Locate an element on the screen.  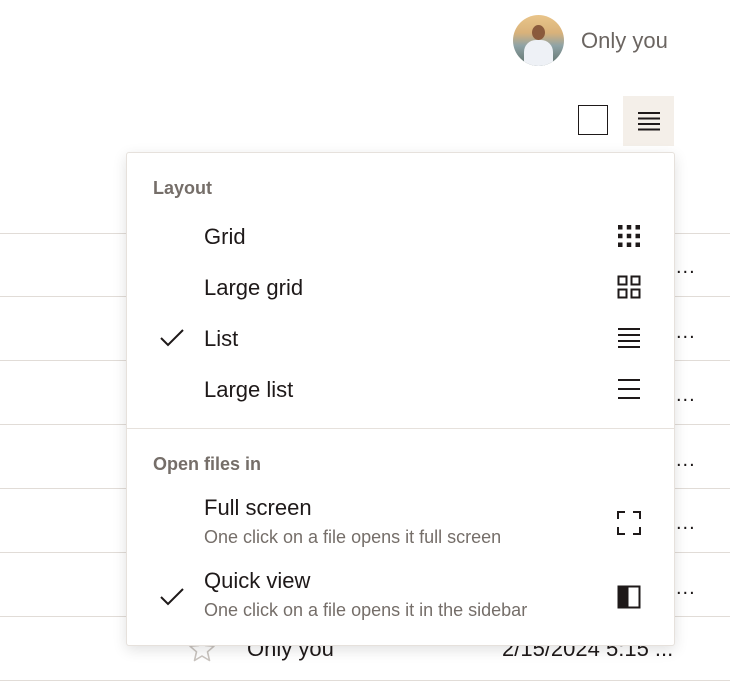
open-files-section-title: Open files in is located at coordinates (207, 464).